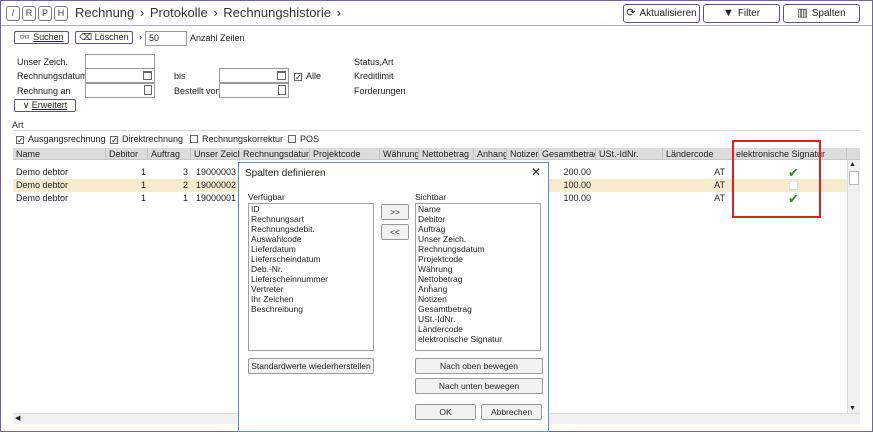 Image resolution: width=873 pixels, height=432 pixels. Describe the element at coordinates (478, 239) in the screenshot. I see `list-item: Unser Zeich.` at that location.